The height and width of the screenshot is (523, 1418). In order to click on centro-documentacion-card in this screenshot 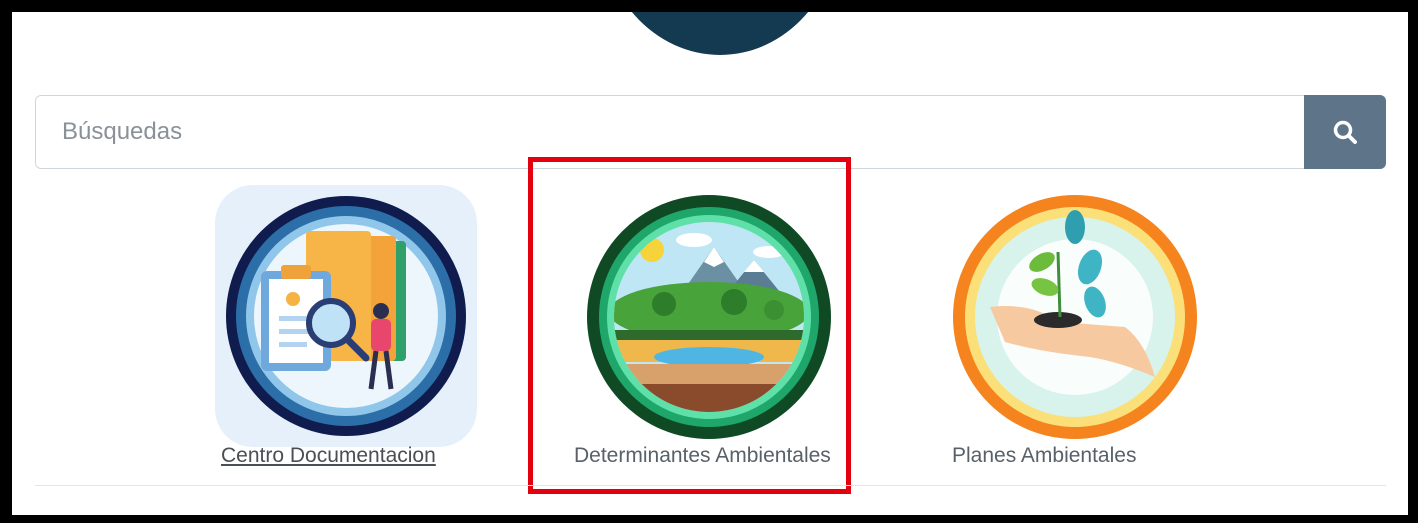, I will do `click(346, 316)`.